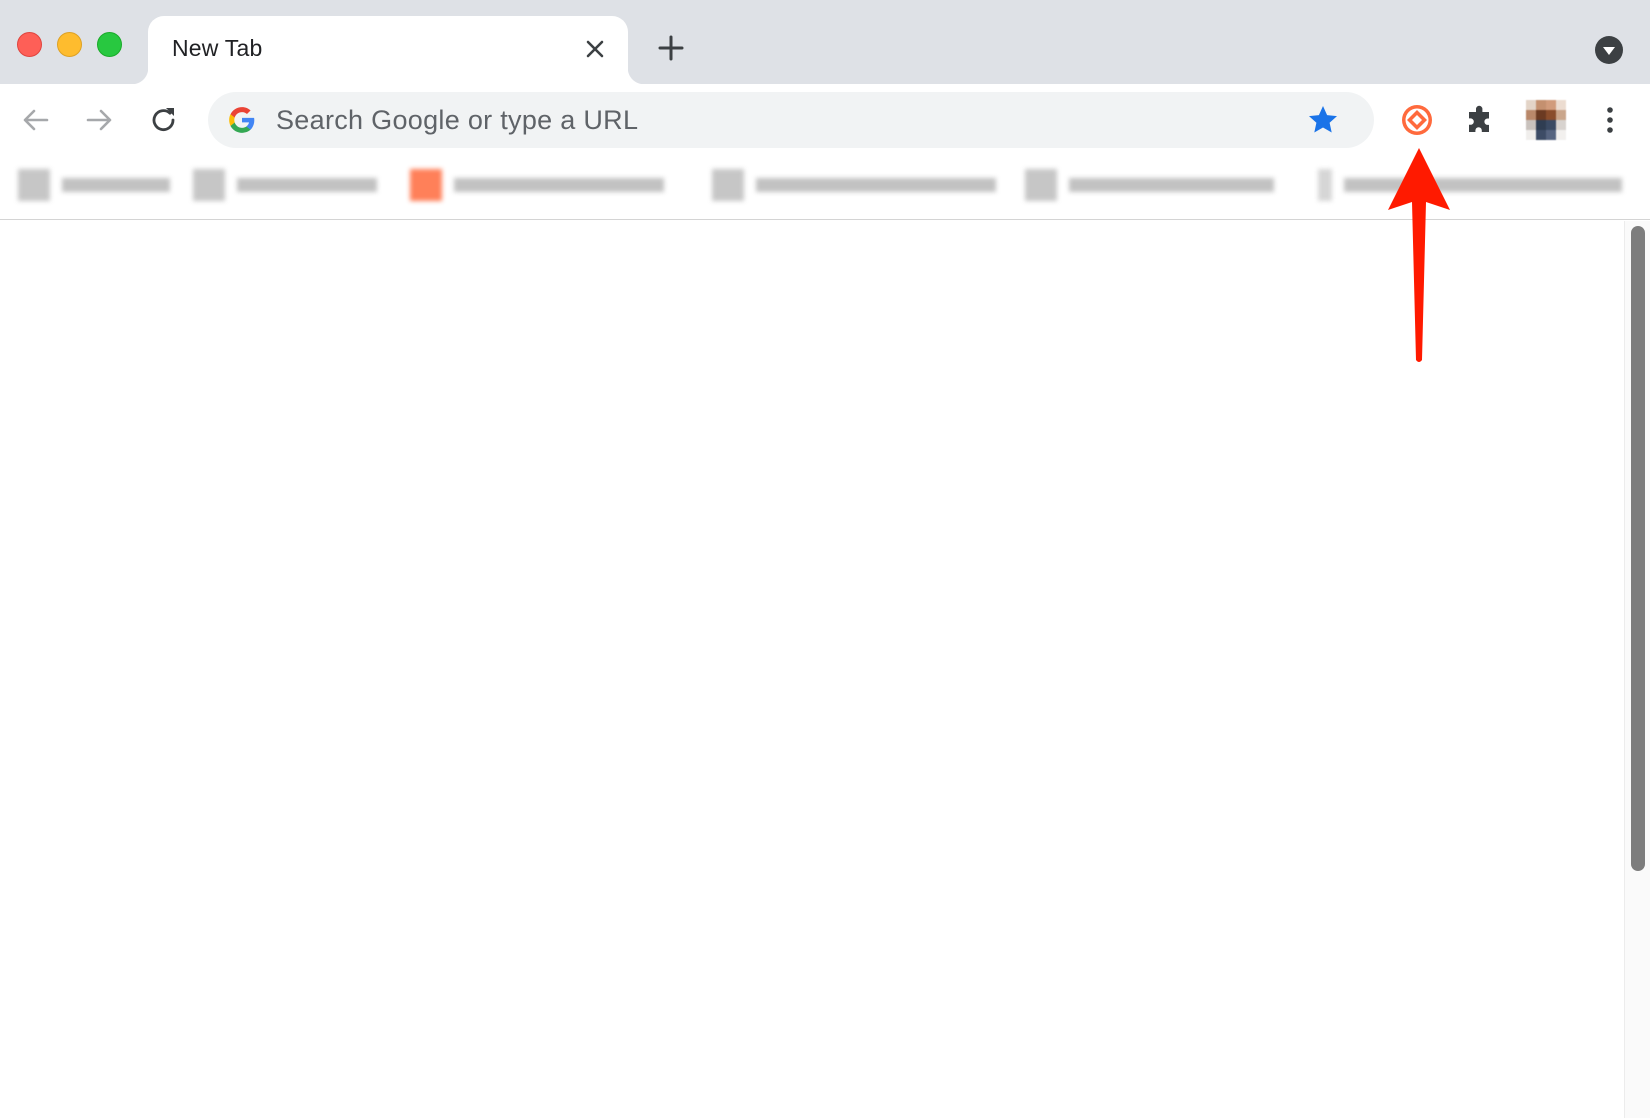 This screenshot has width=1650, height=1118. I want to click on window-minimize-button, so click(69, 44).